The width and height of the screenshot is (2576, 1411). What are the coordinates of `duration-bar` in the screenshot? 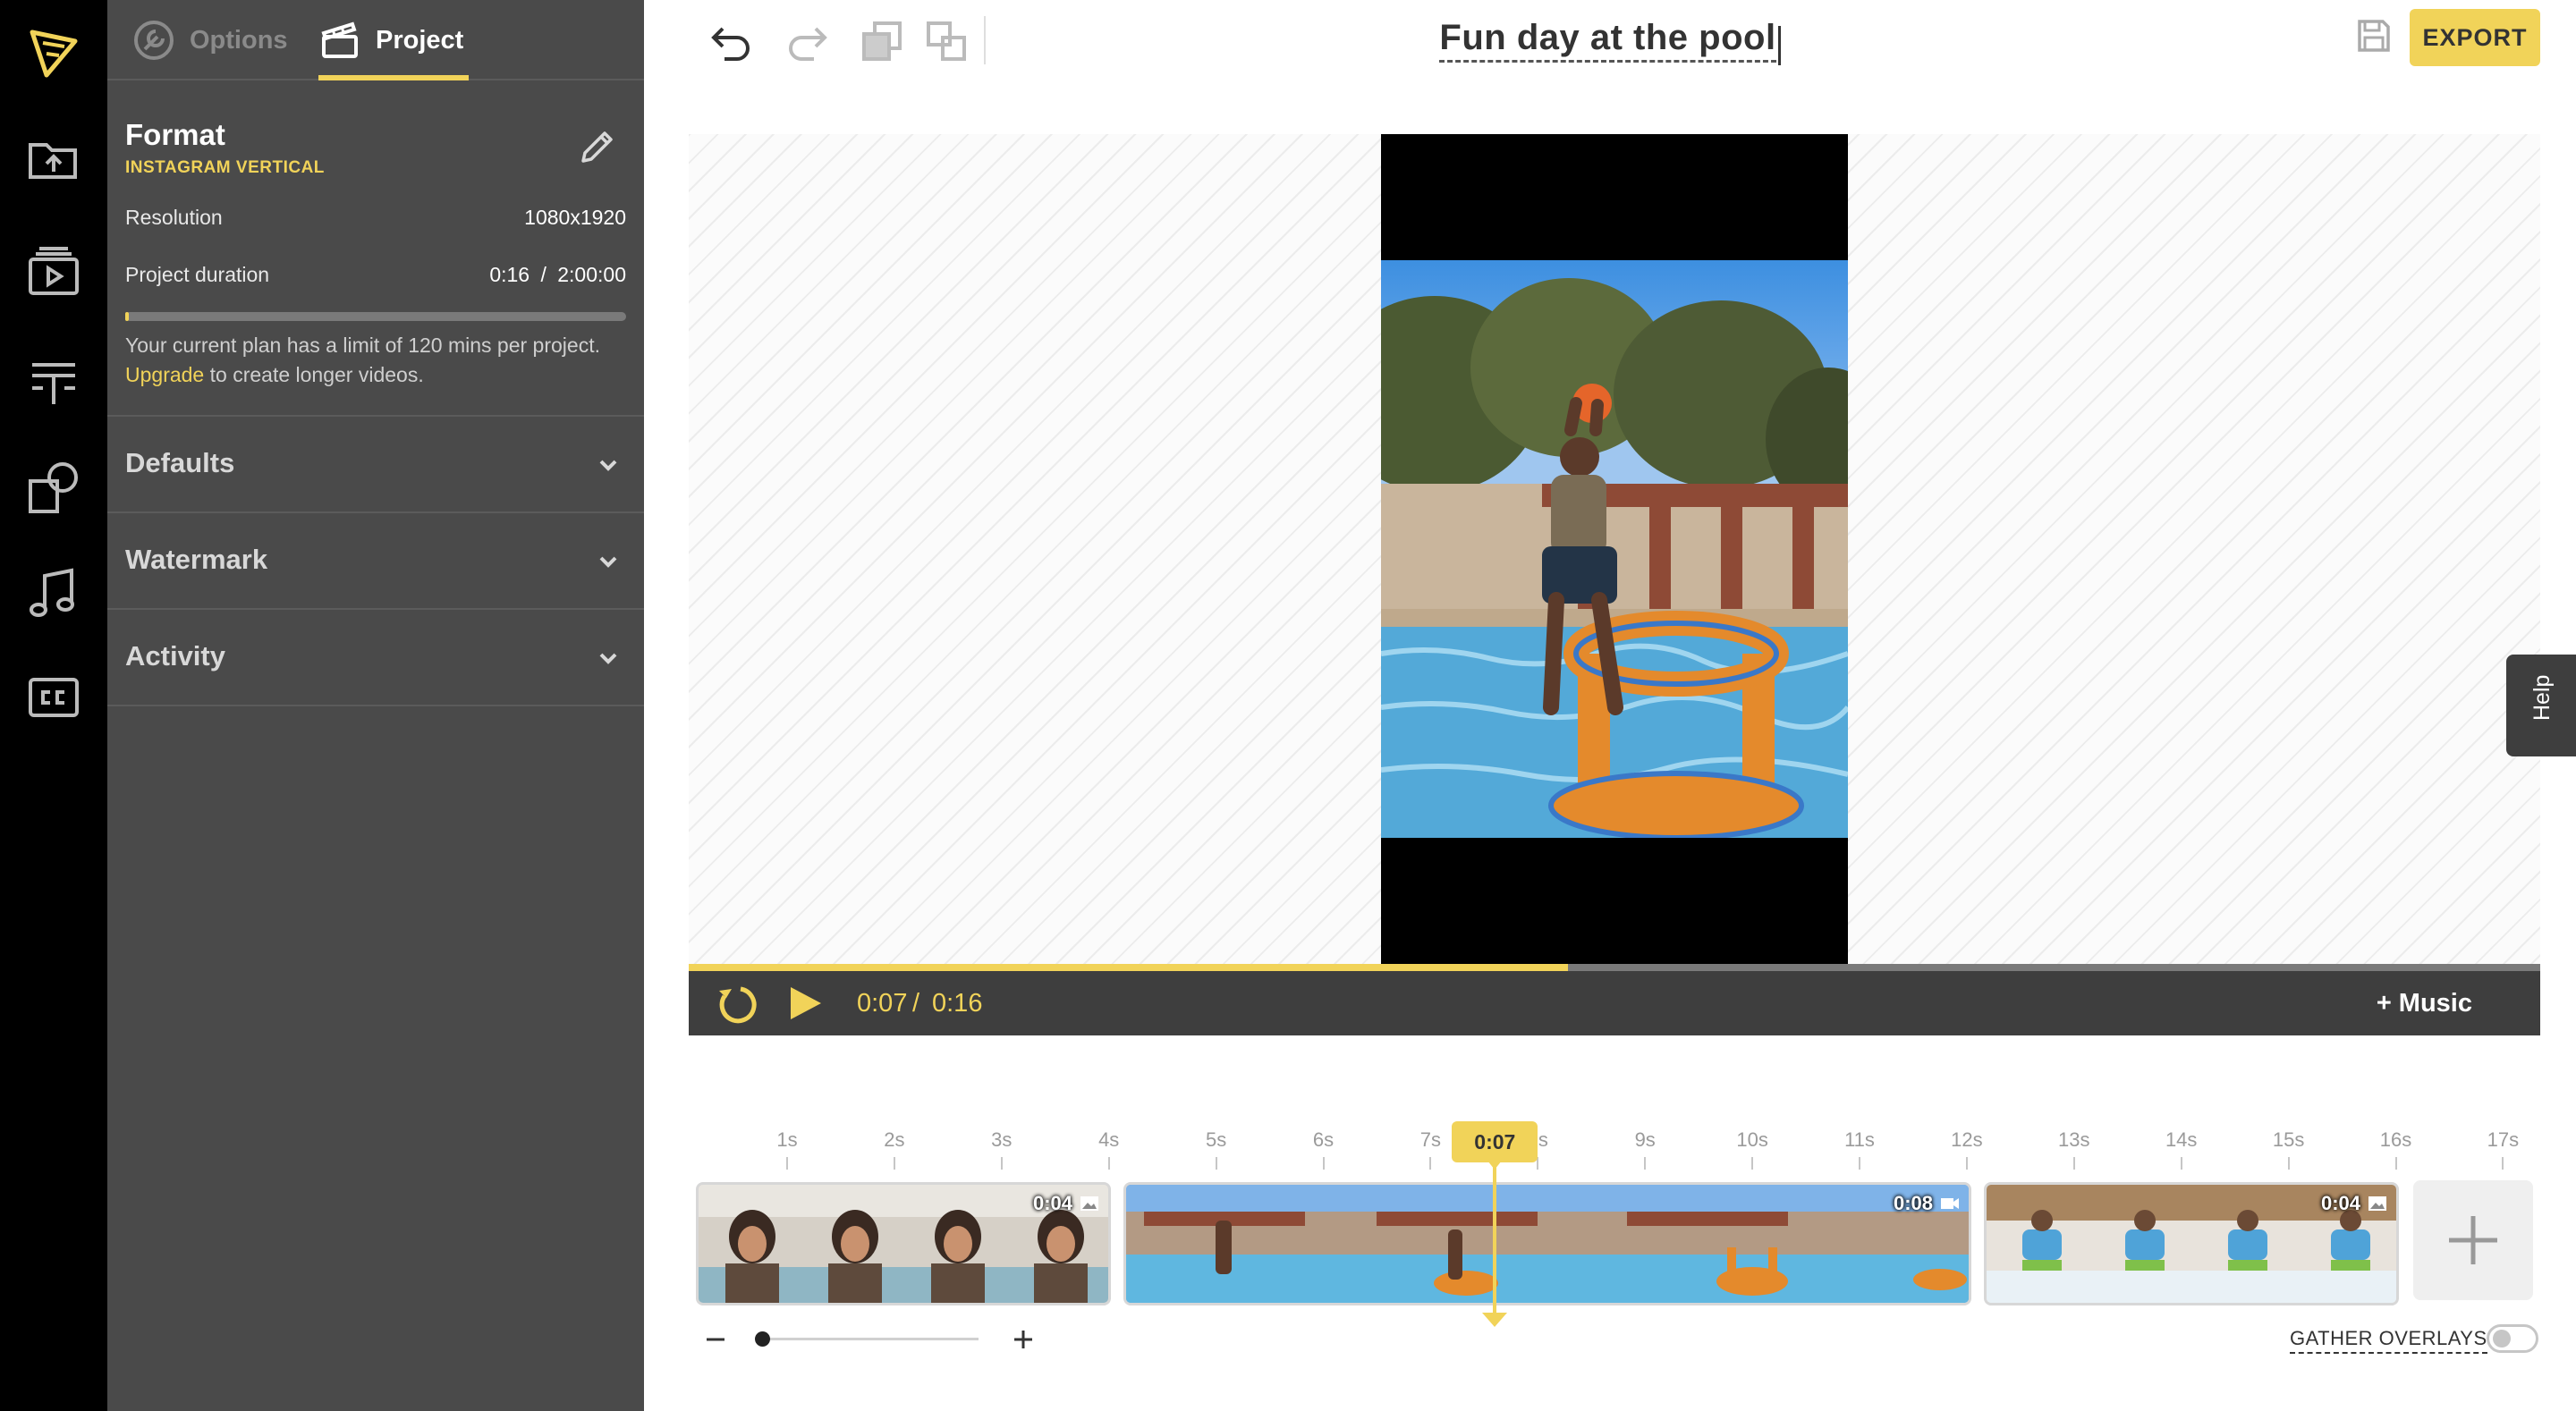 It's located at (375, 316).